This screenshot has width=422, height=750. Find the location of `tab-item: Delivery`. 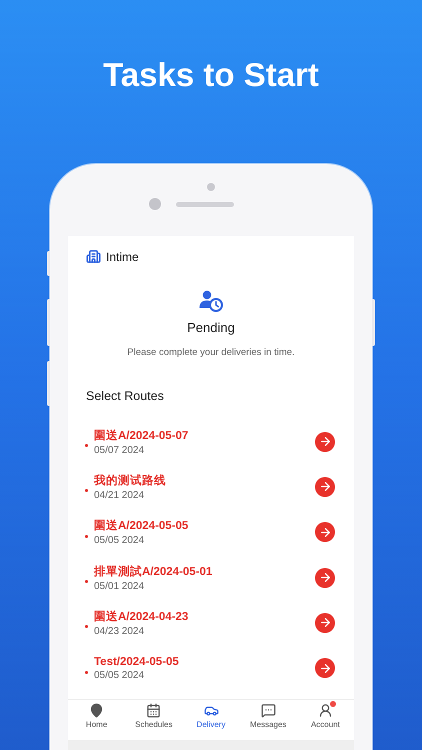

tab-item: Delivery is located at coordinates (211, 720).